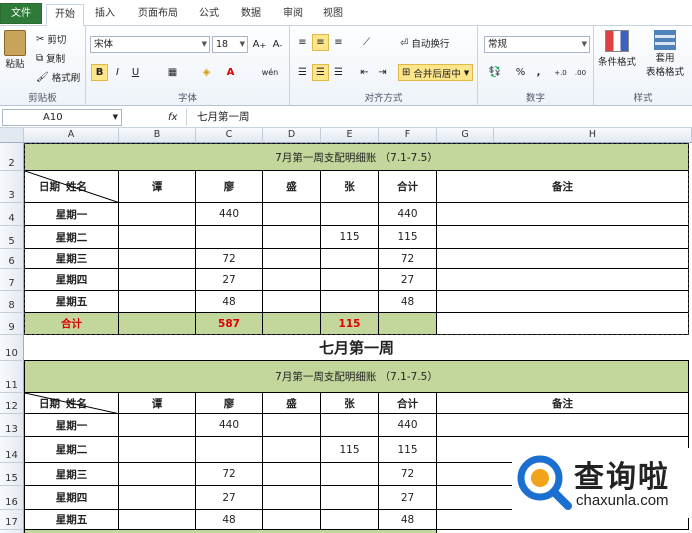 This screenshot has width=692, height=533. I want to click on tab-page-layout: 页面布局, so click(158, 15).